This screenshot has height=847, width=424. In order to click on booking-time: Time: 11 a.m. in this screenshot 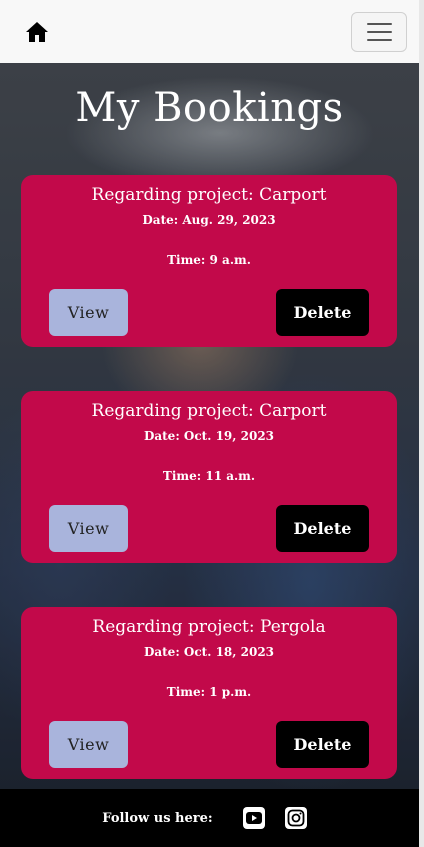, I will do `click(209, 476)`.